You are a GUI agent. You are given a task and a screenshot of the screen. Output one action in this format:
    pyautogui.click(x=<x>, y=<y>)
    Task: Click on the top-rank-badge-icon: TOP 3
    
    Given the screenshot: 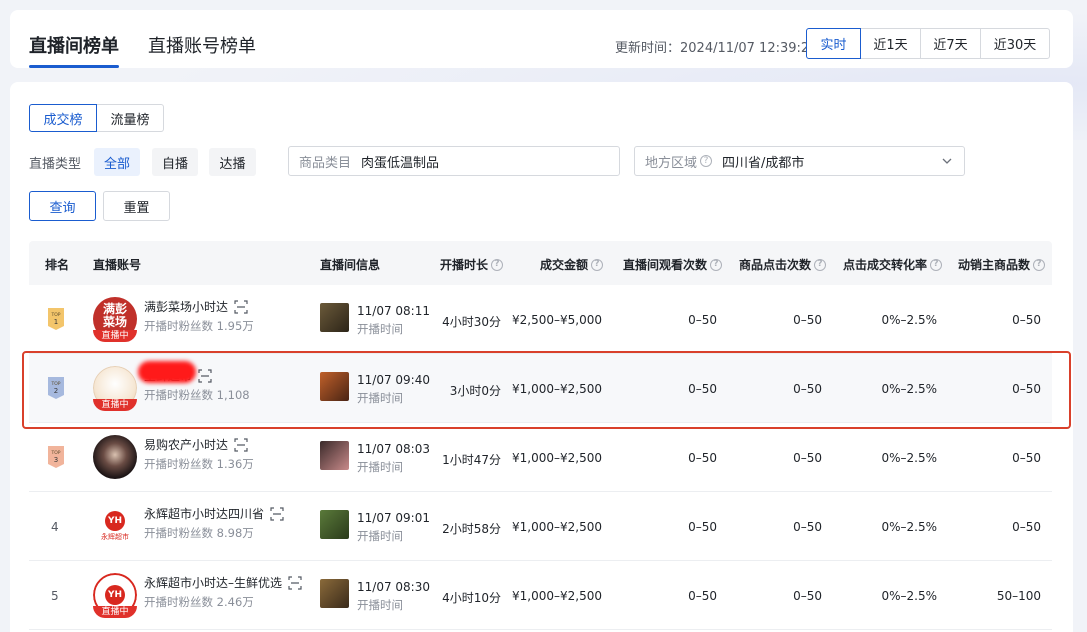 What is the action you would take?
    pyautogui.click(x=56, y=457)
    